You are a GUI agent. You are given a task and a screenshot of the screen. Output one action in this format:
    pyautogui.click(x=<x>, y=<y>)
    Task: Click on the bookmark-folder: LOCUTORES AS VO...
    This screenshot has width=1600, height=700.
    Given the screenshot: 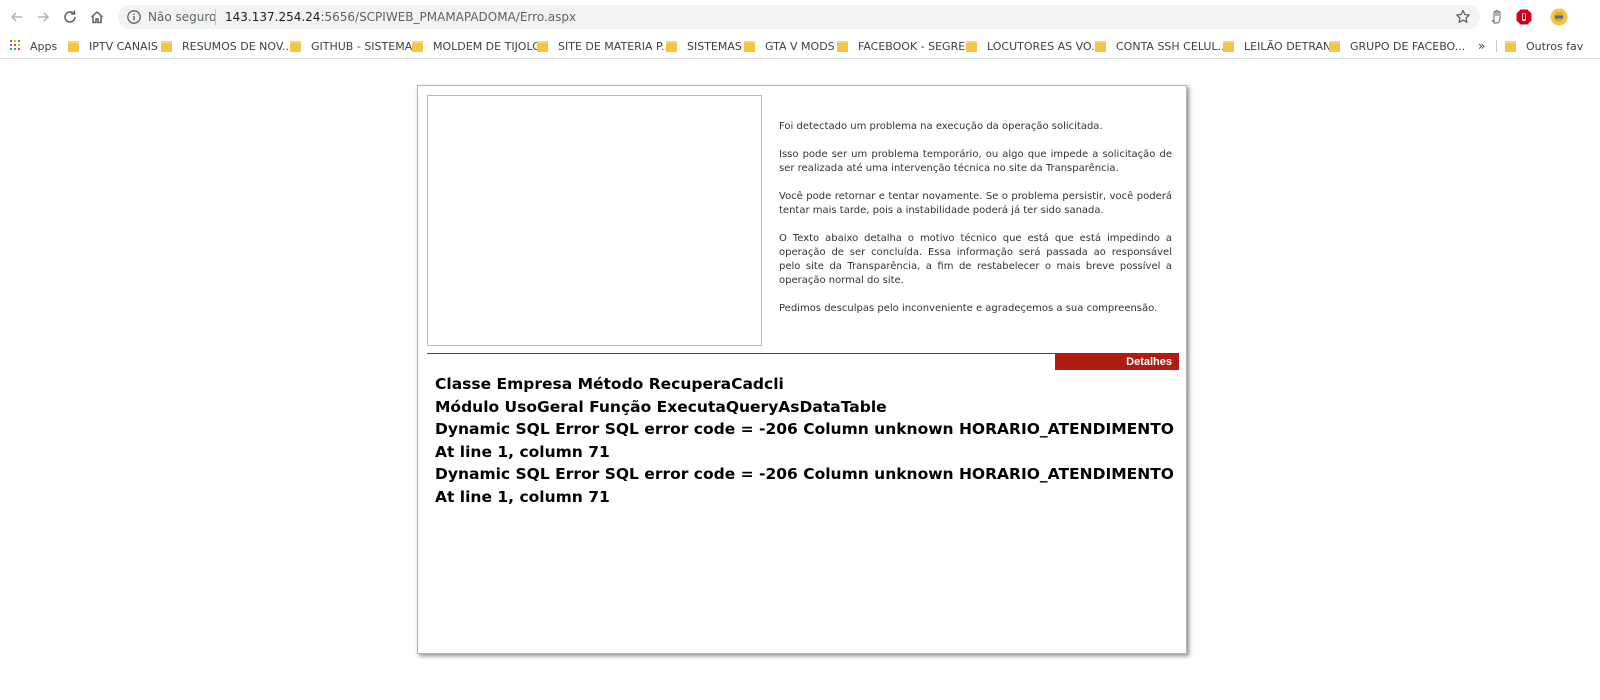 What is the action you would take?
    pyautogui.click(x=1034, y=46)
    